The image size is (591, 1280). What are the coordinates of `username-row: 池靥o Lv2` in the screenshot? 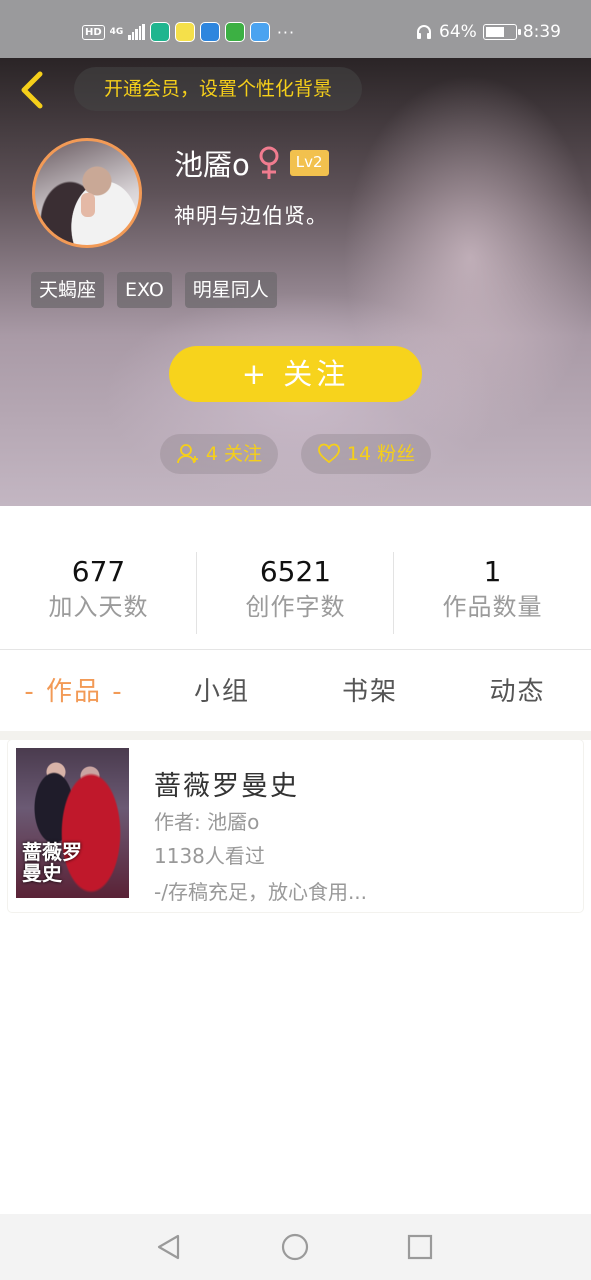 It's located at (251, 163).